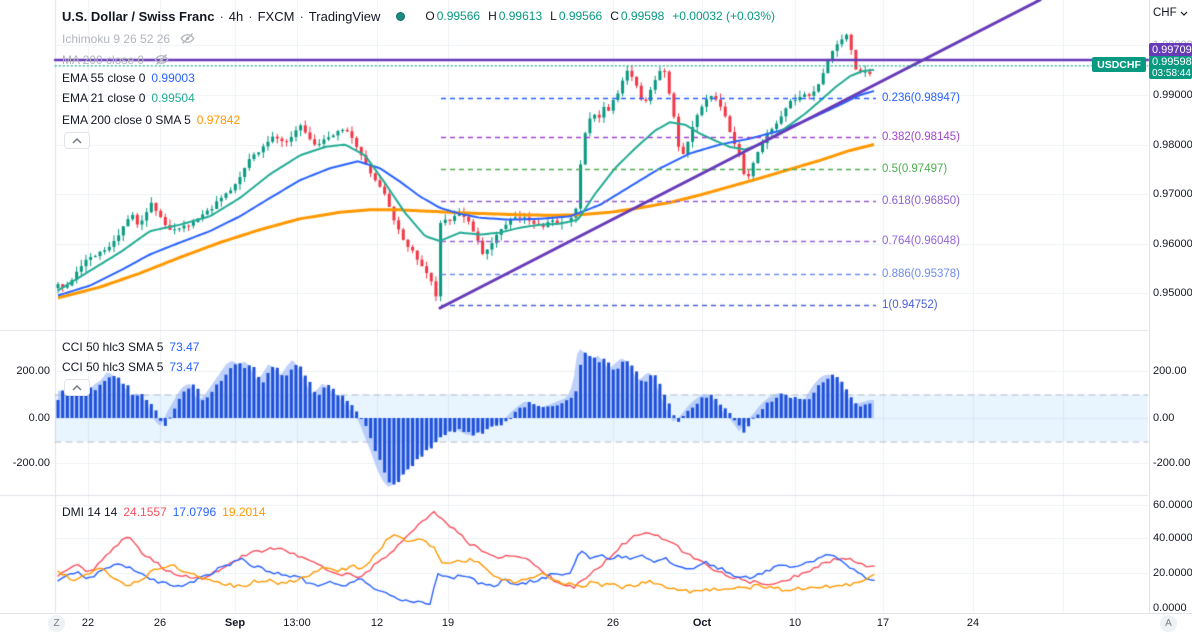 This screenshot has height=636, width=1192. I want to click on time-axis-tick: 10, so click(795, 623).